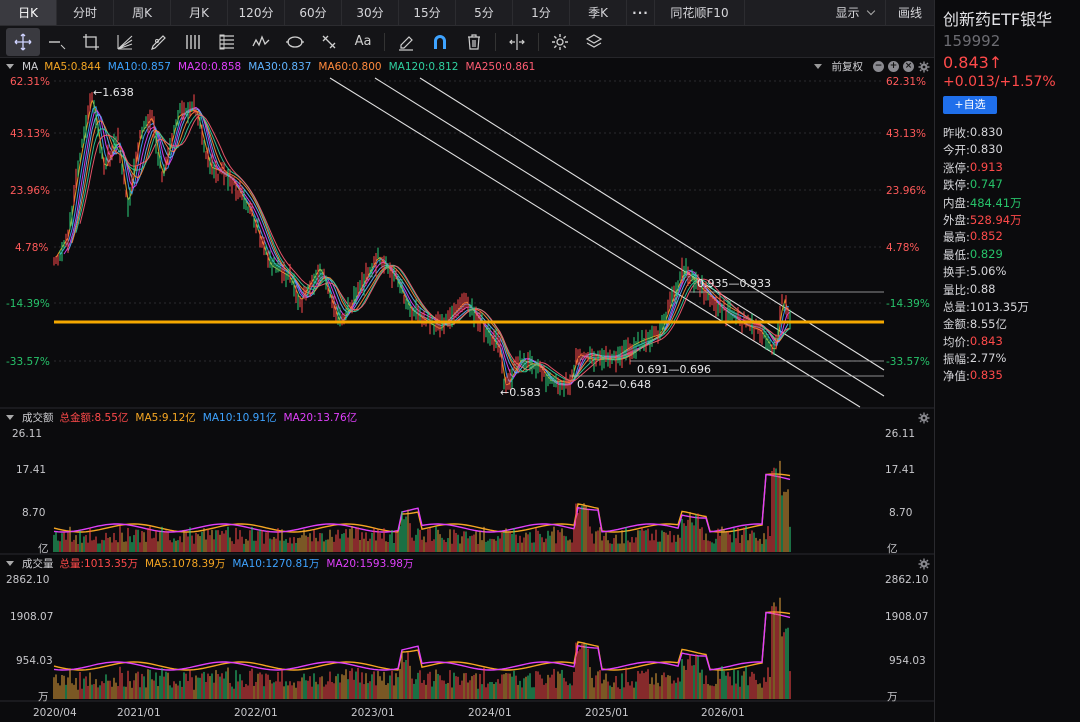 This screenshot has height=722, width=1080. What do you see at coordinates (956, 167) in the screenshot?
I see `stat-label: 涨停:` at bounding box center [956, 167].